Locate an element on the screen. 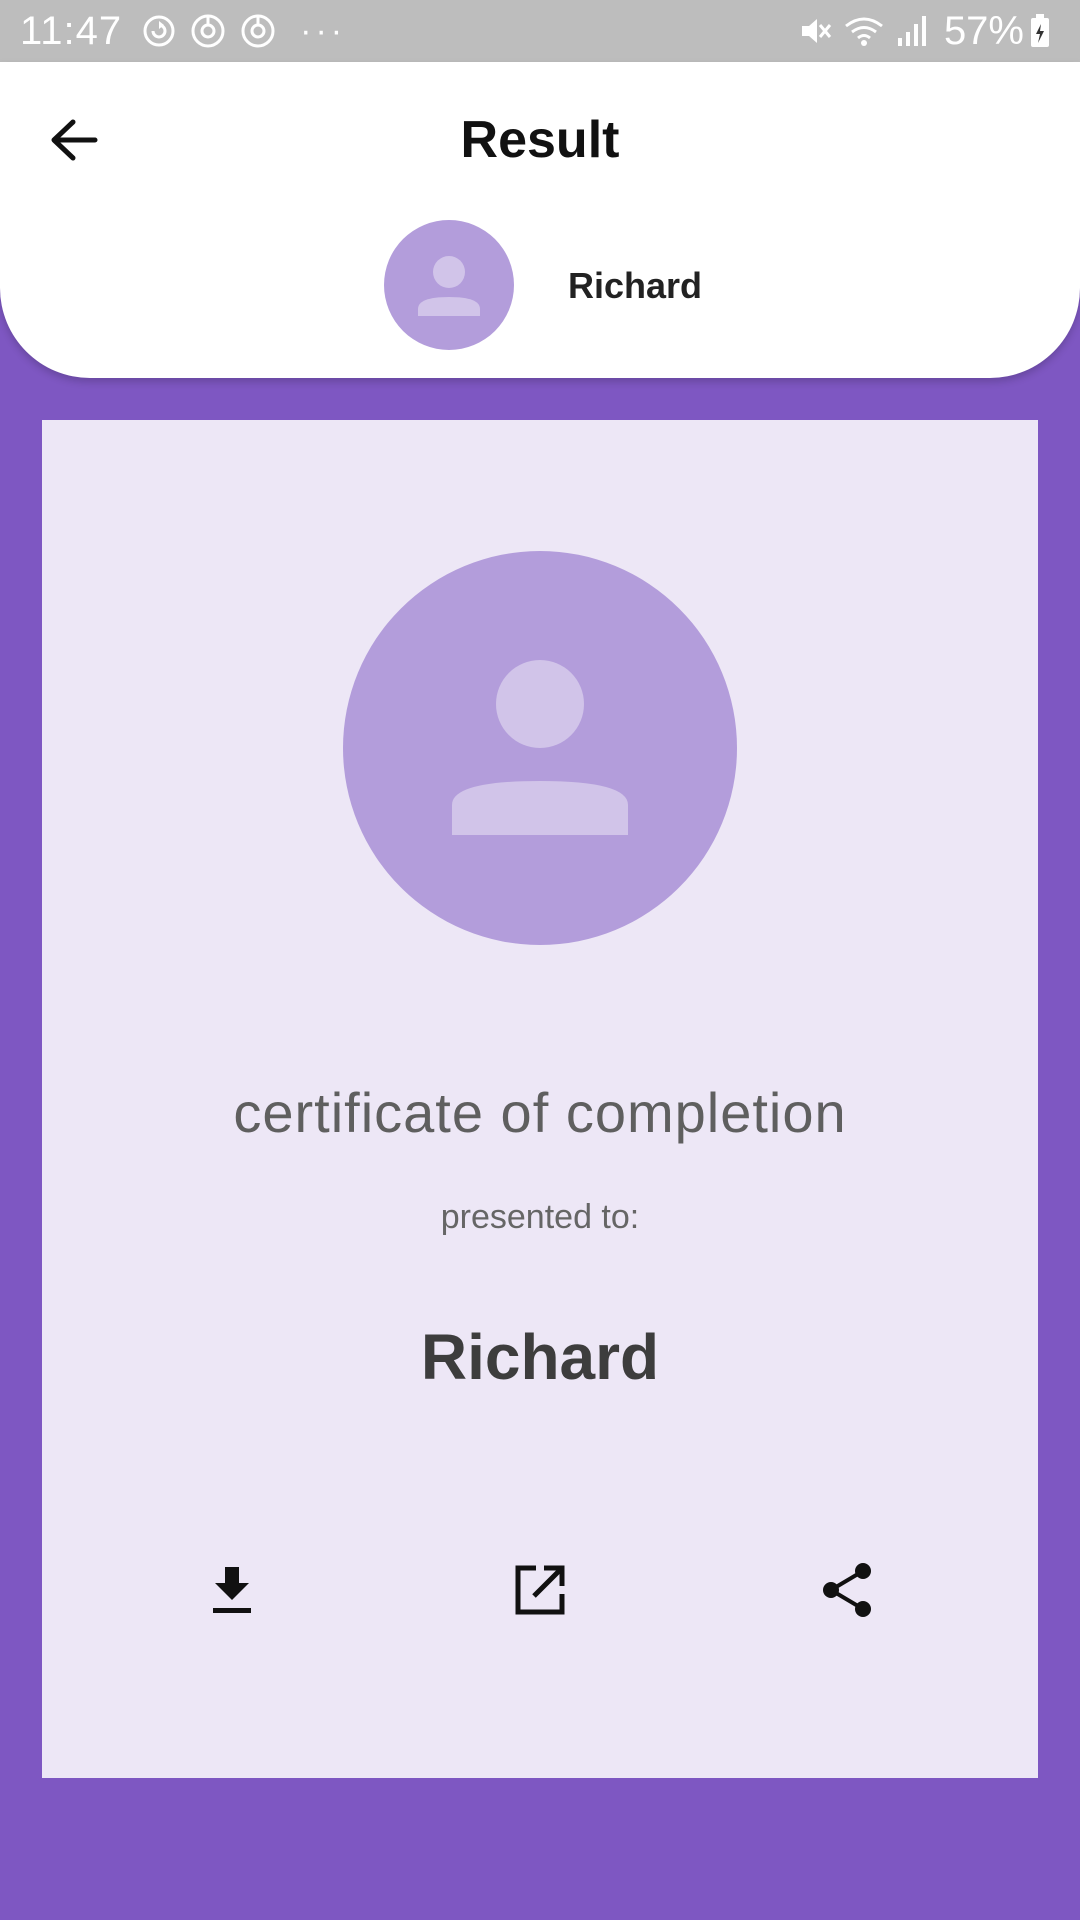  certificate-avatar is located at coordinates (540, 748).